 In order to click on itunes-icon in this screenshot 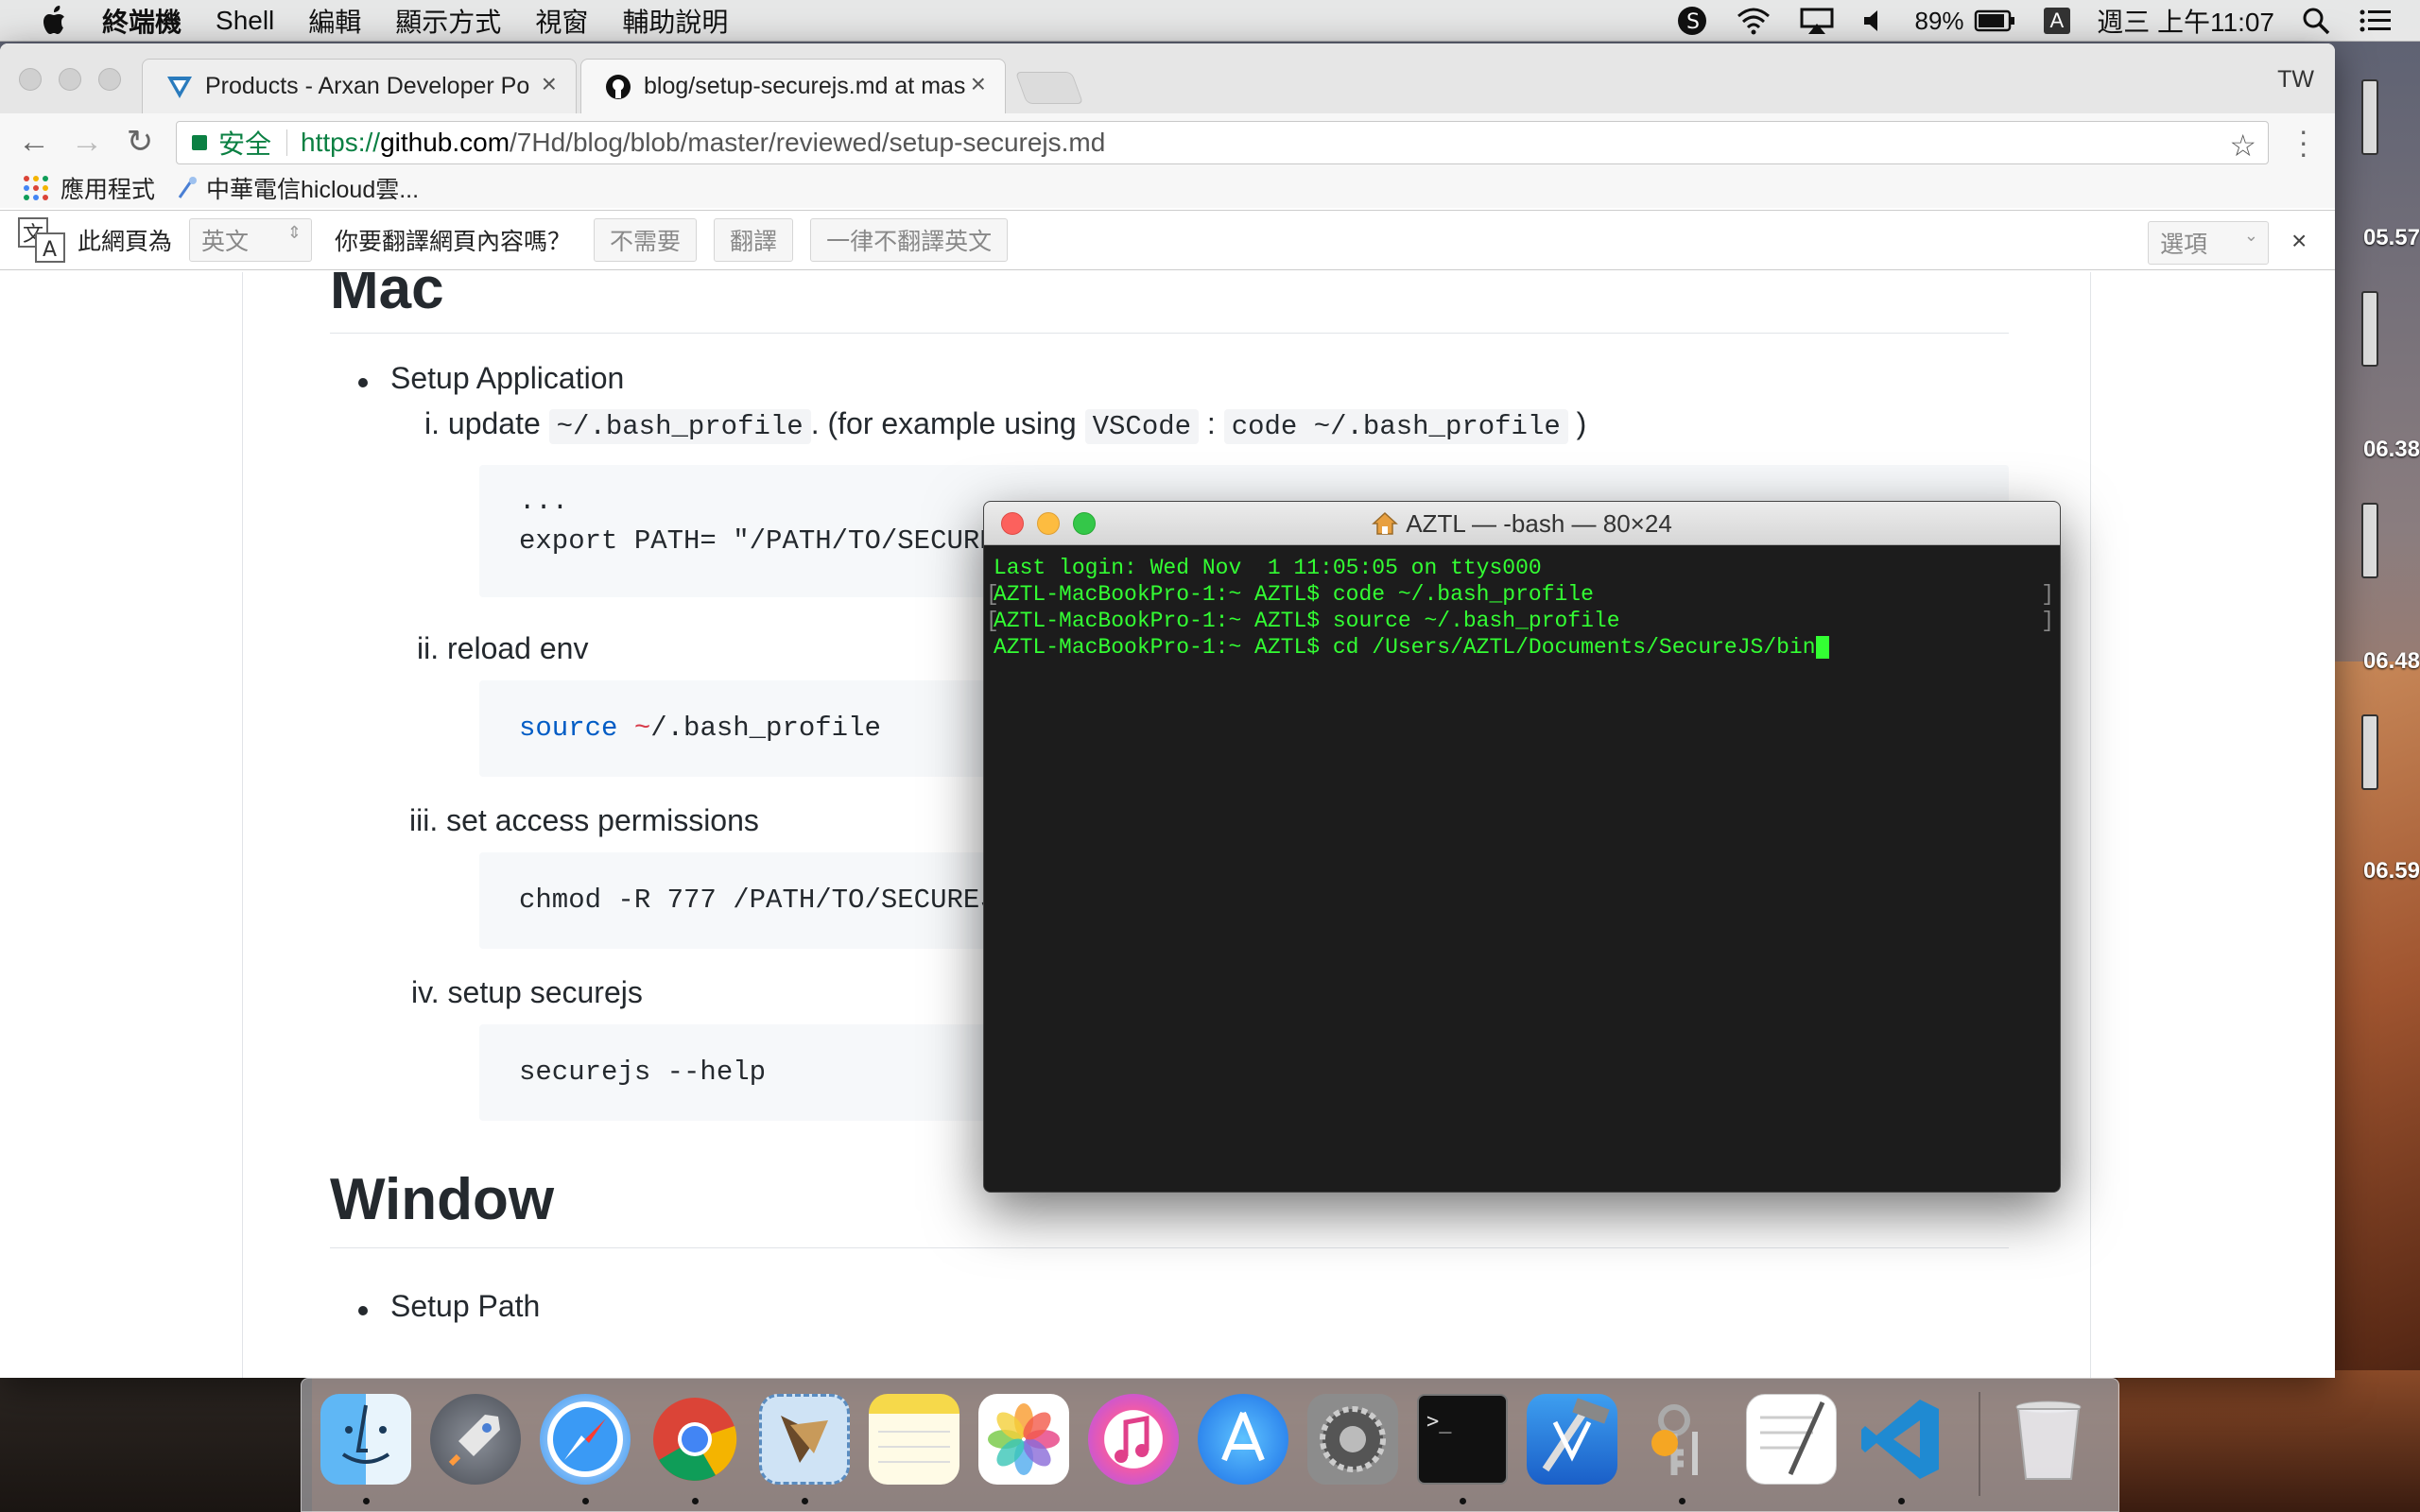, I will do `click(1133, 1439)`.